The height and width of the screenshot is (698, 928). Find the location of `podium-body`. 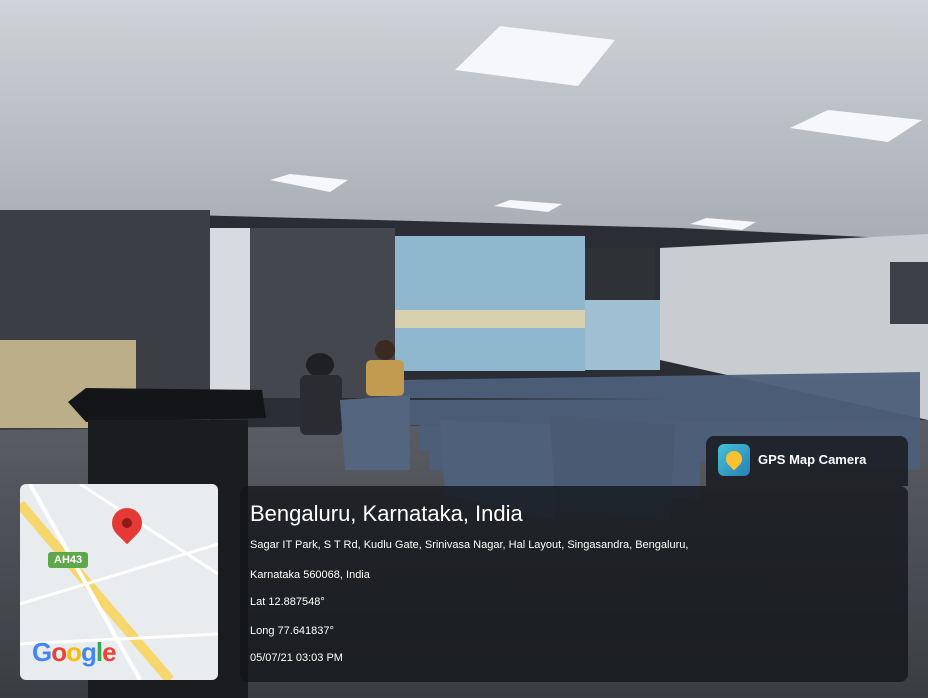

podium-body is located at coordinates (168, 559).